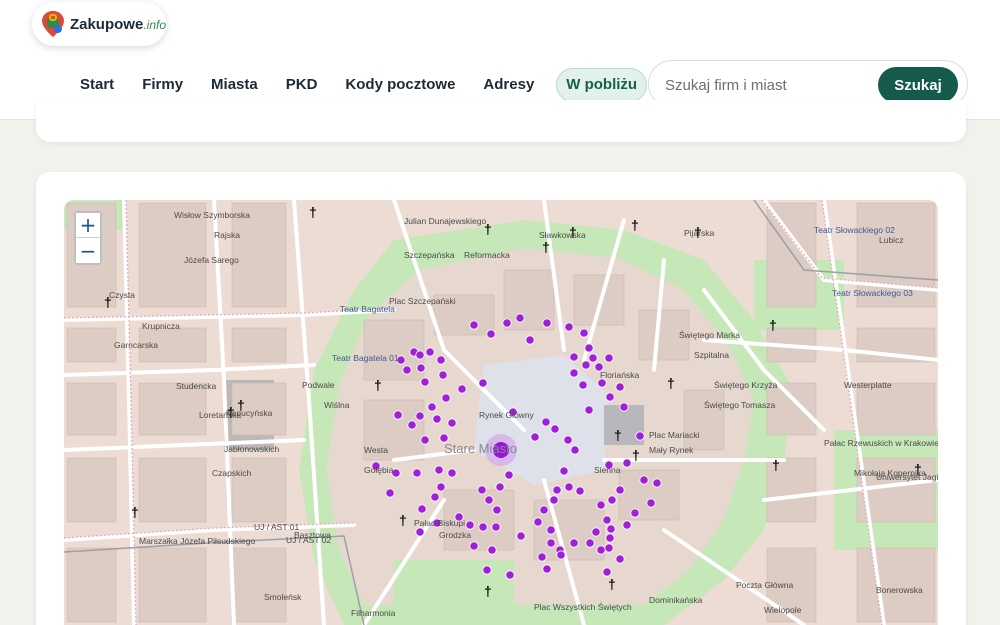  Describe the element at coordinates (302, 85) in the screenshot. I see `nav-item-pkd: PKD` at that location.